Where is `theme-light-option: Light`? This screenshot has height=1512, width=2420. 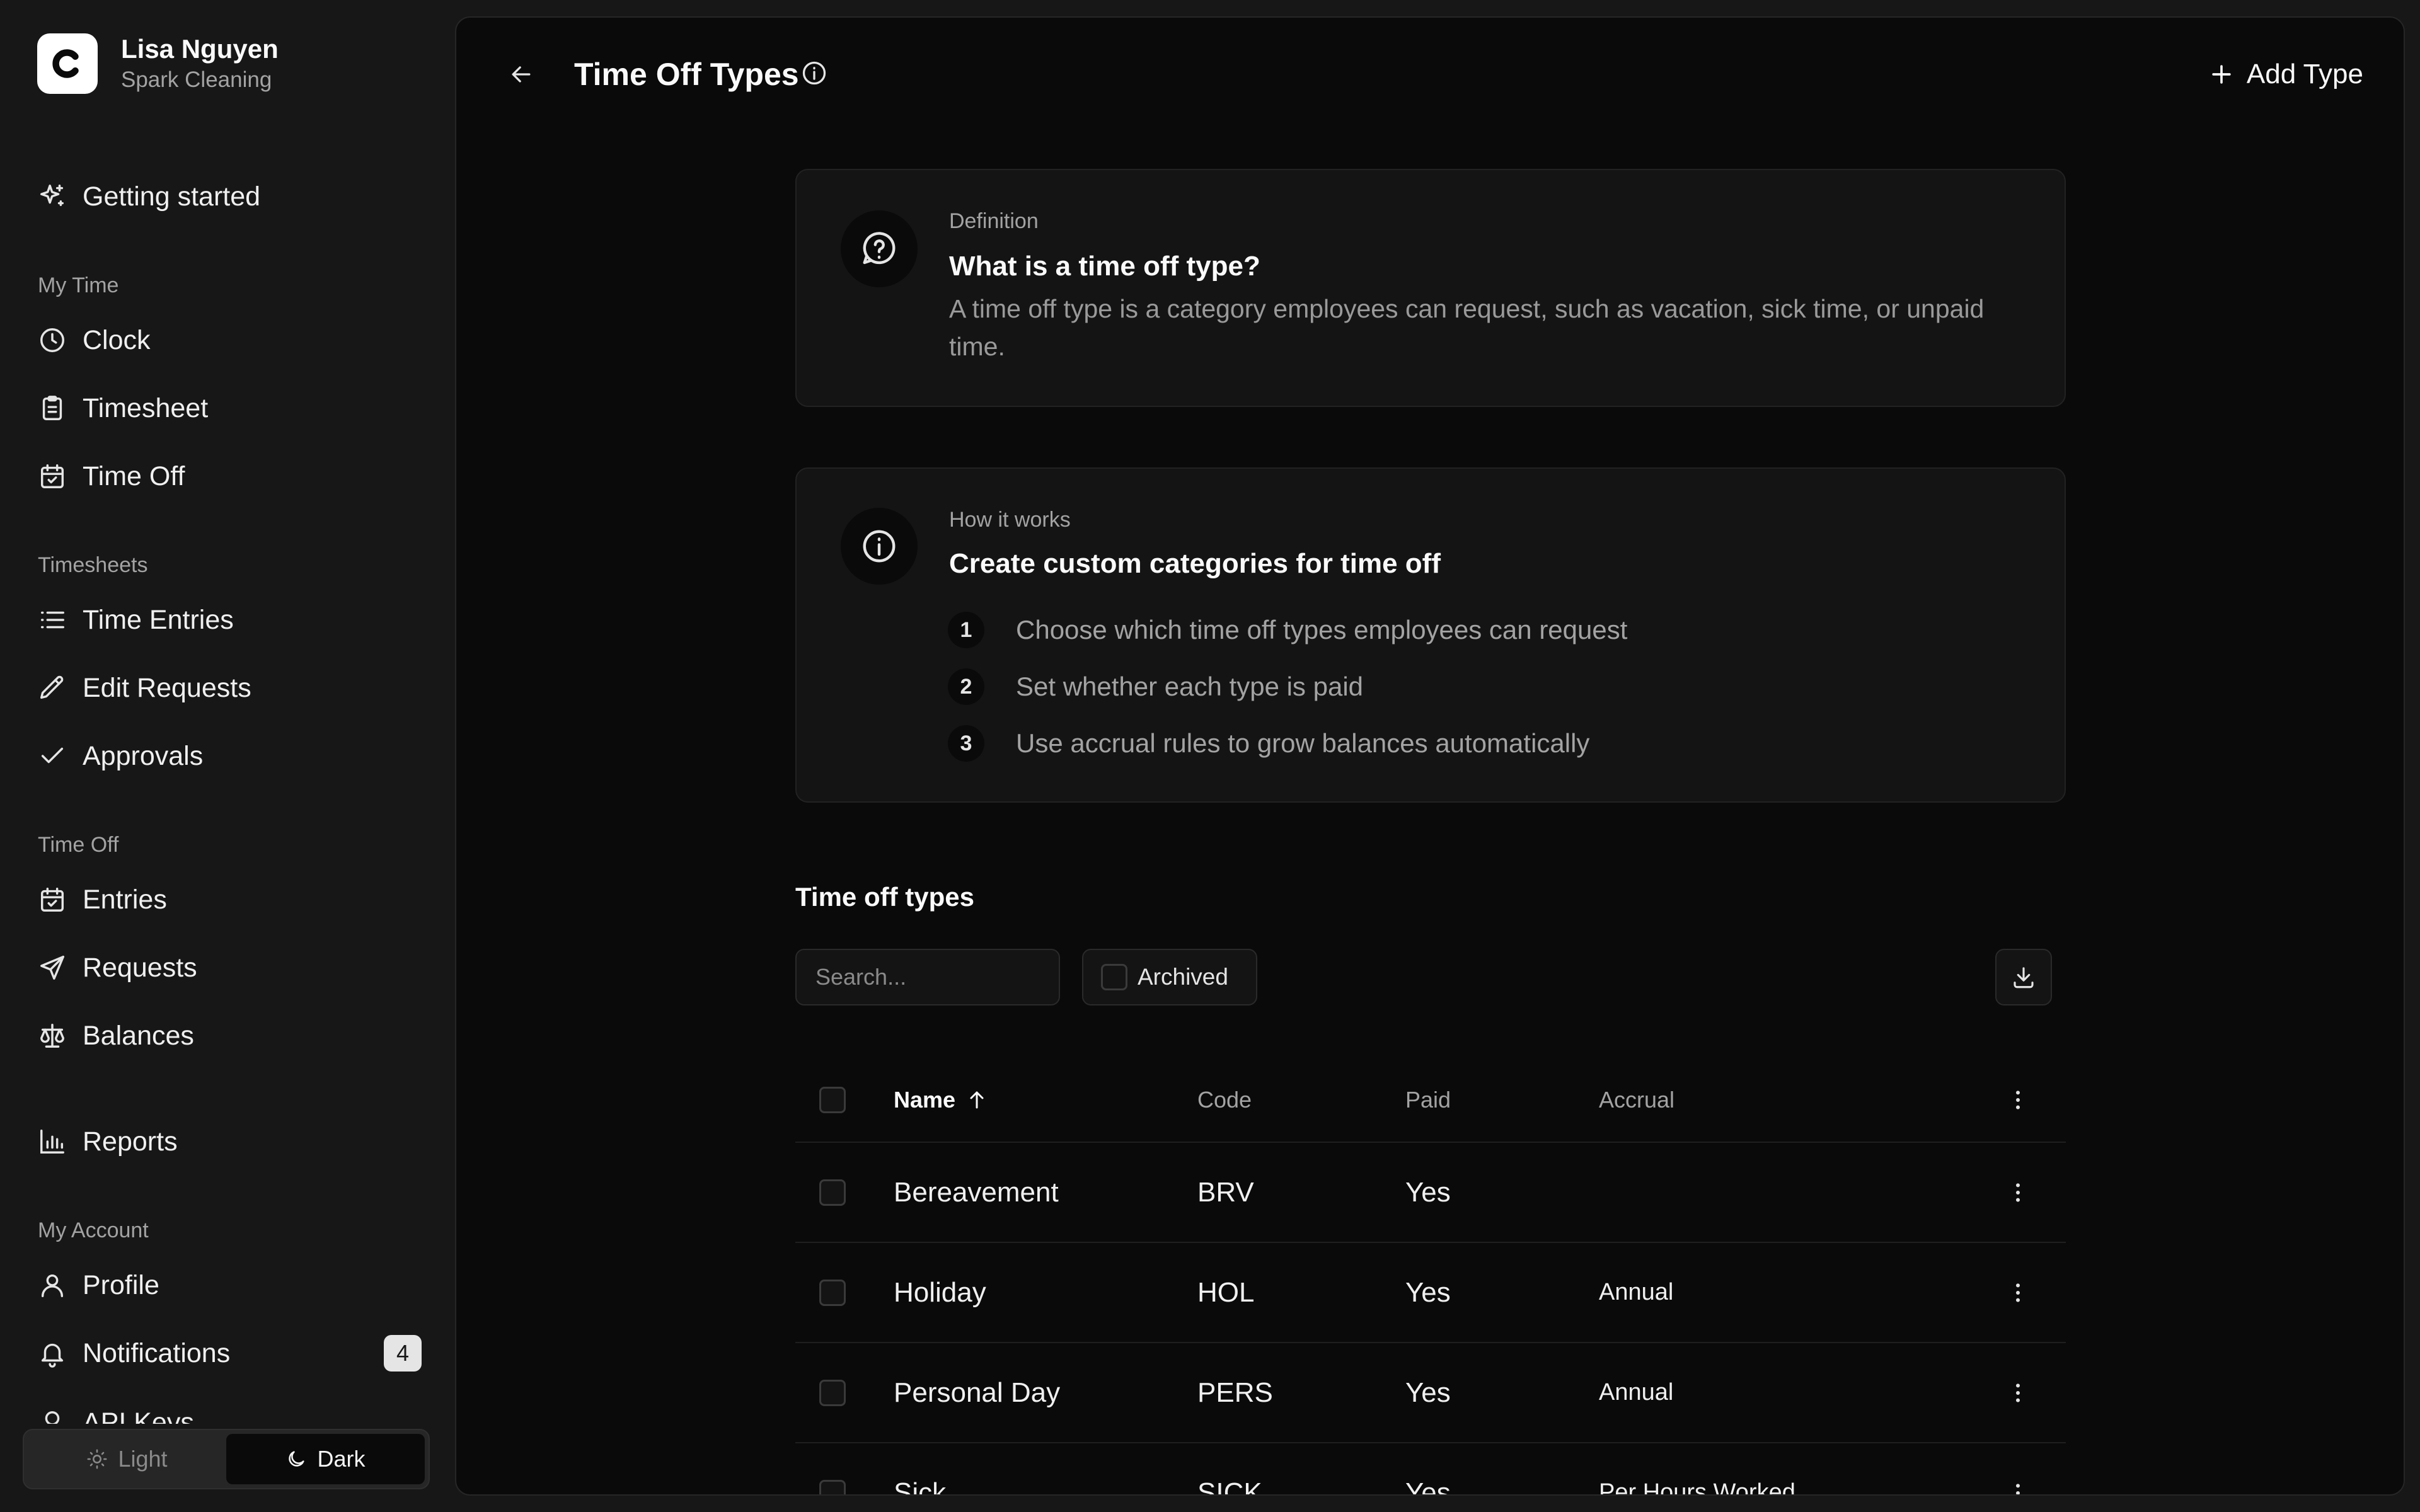 theme-light-option: Light is located at coordinates (127, 1459).